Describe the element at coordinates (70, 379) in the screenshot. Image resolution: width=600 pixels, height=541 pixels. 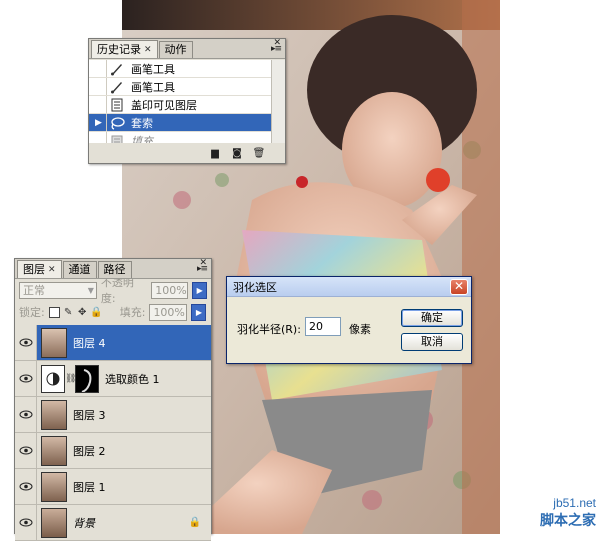
I see `link-chain-icon: ⛓` at that location.